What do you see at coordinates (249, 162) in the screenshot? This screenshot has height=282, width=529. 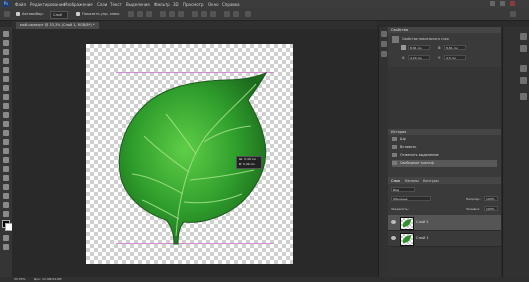 I see `transform-tooltip: Ш: 5,49 см В: 5,49 см` at bounding box center [249, 162].